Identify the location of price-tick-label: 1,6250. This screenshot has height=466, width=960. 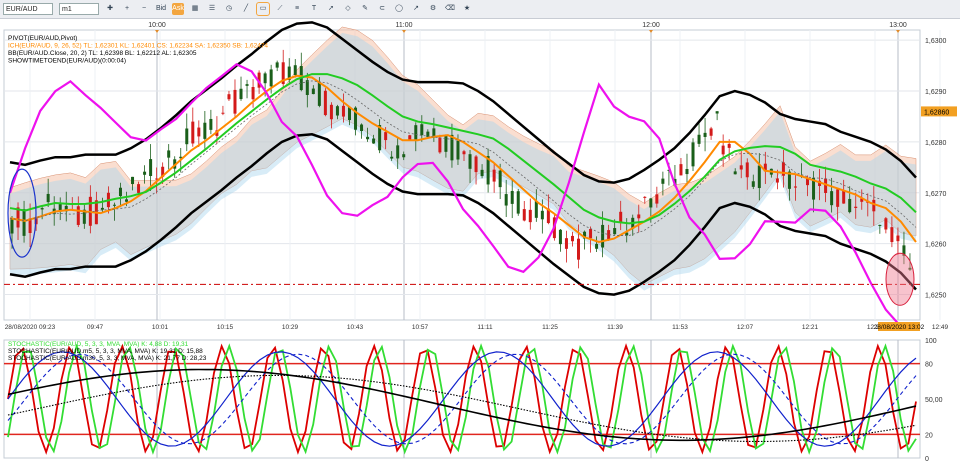
(936, 296).